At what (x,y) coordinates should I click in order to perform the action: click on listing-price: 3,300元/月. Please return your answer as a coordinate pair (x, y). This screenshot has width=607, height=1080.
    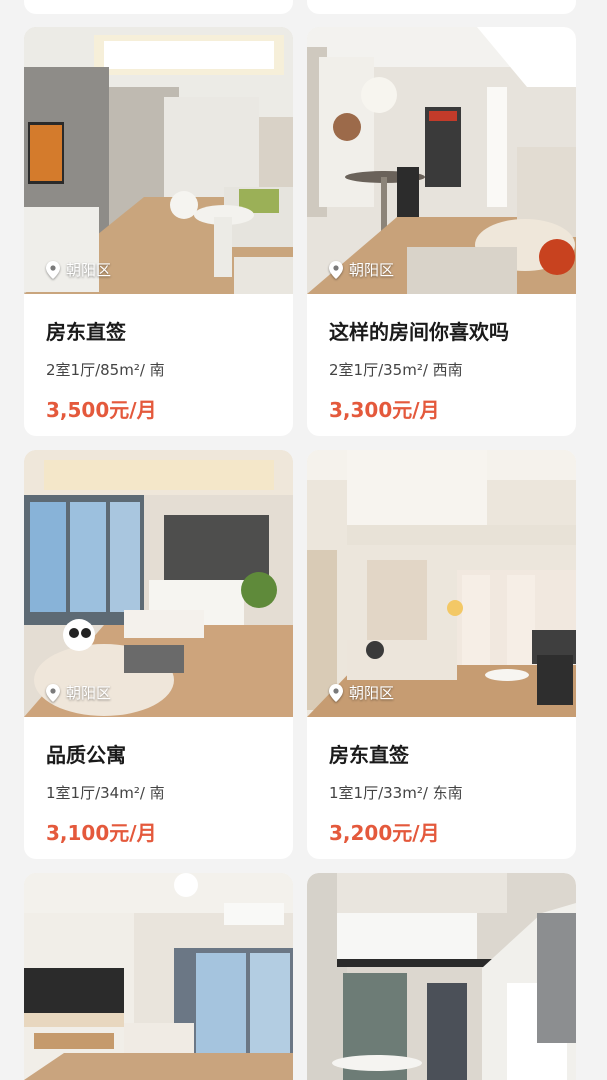
    Looking at the image, I should click on (384, 410).